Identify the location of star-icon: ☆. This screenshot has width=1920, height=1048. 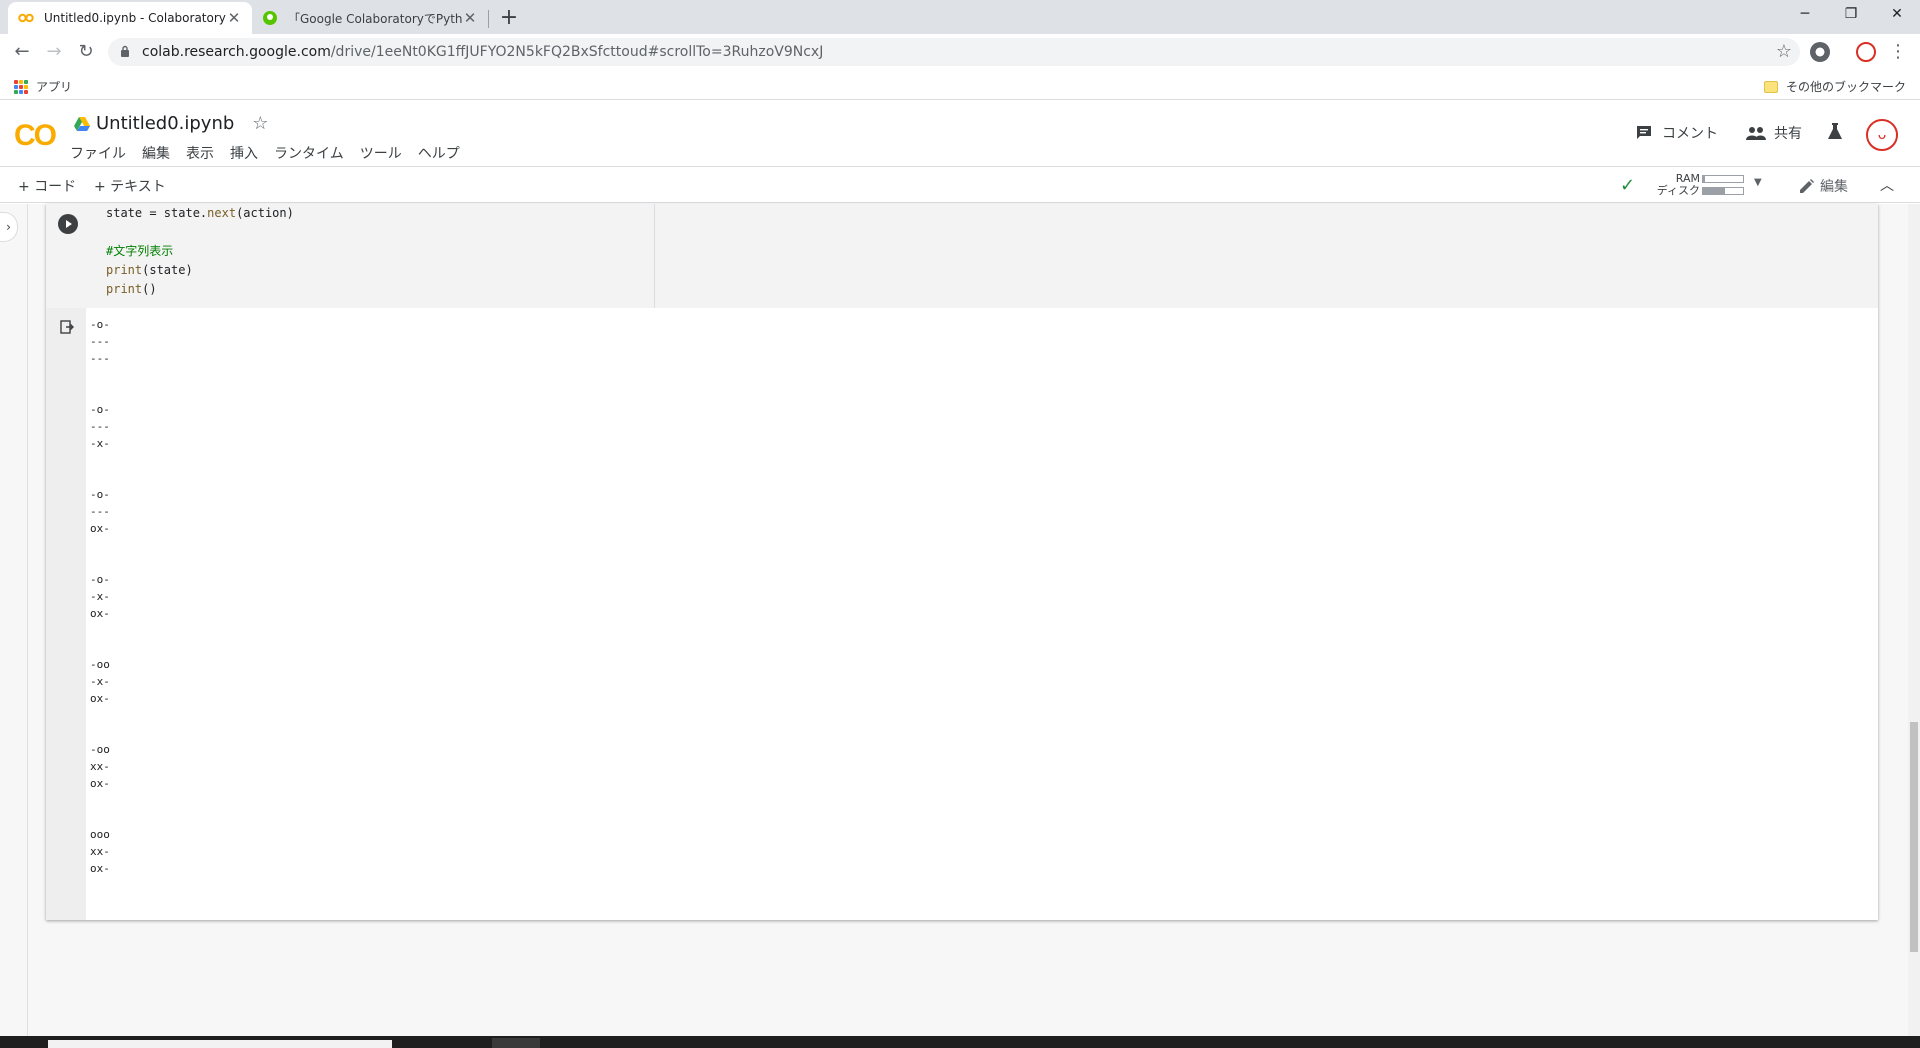
(260, 123).